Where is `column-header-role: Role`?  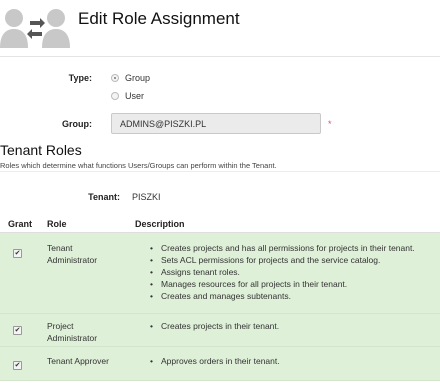
column-header-role: Role is located at coordinates (57, 224).